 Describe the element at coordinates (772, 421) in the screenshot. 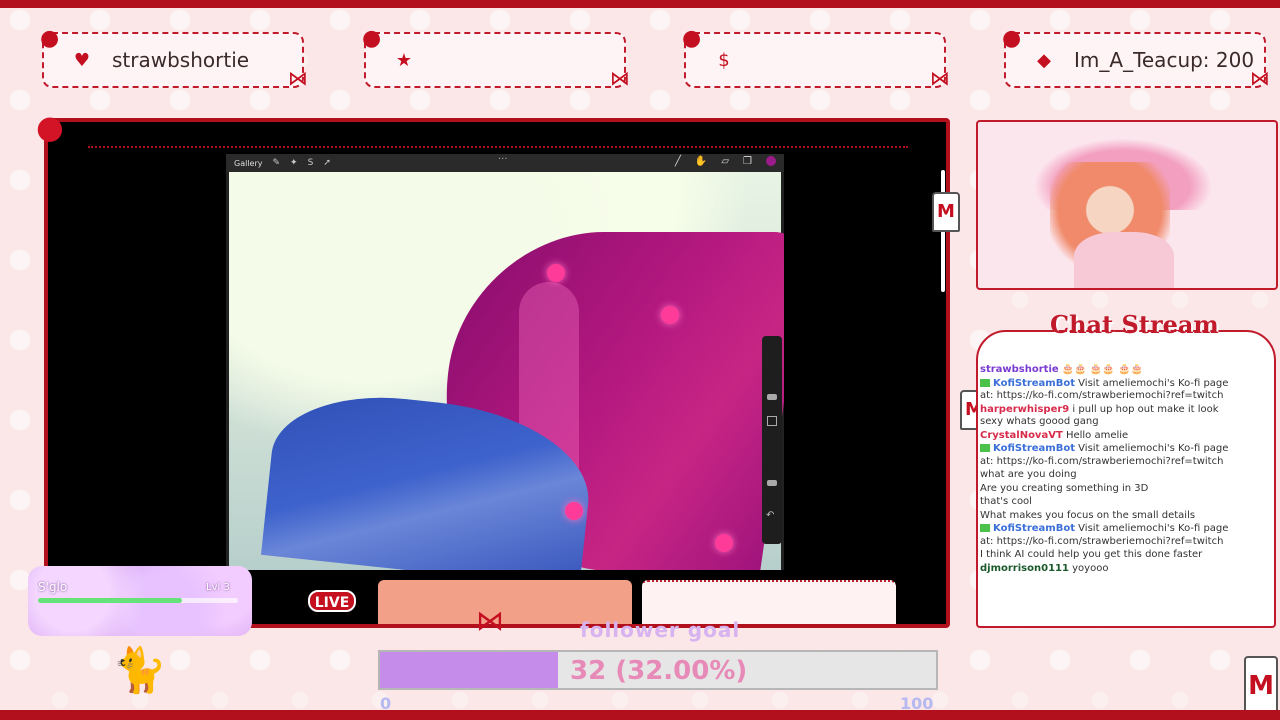

I see `modify-button` at that location.